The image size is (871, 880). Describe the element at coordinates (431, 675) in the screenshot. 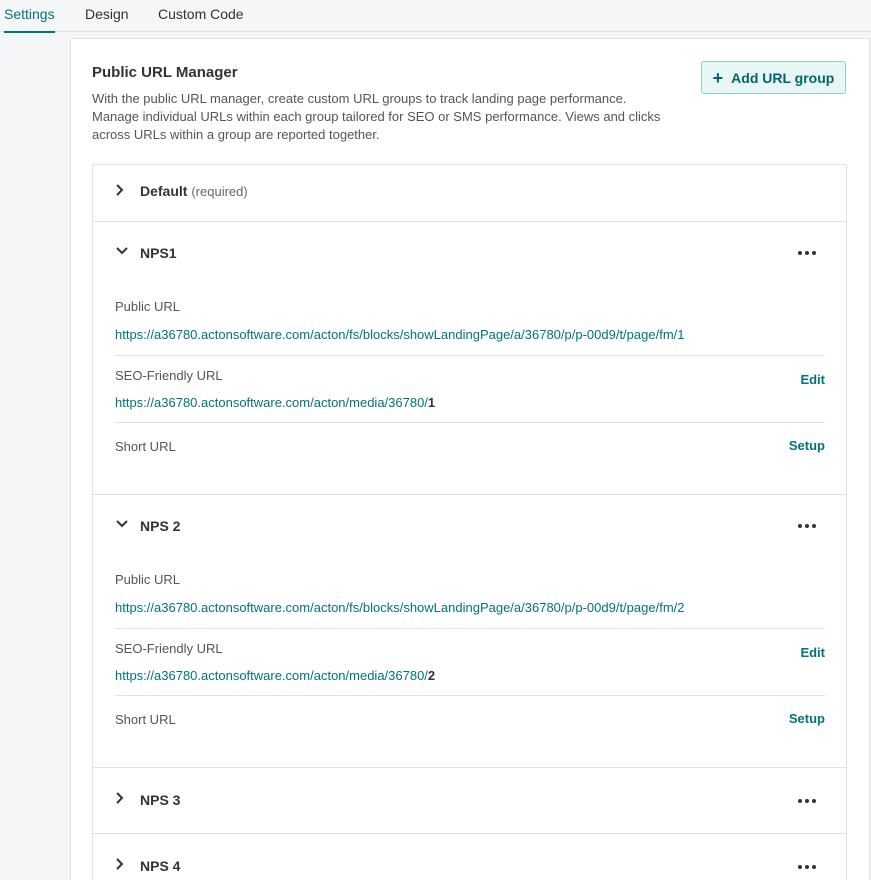

I see `seo-url-suffix: 2` at that location.